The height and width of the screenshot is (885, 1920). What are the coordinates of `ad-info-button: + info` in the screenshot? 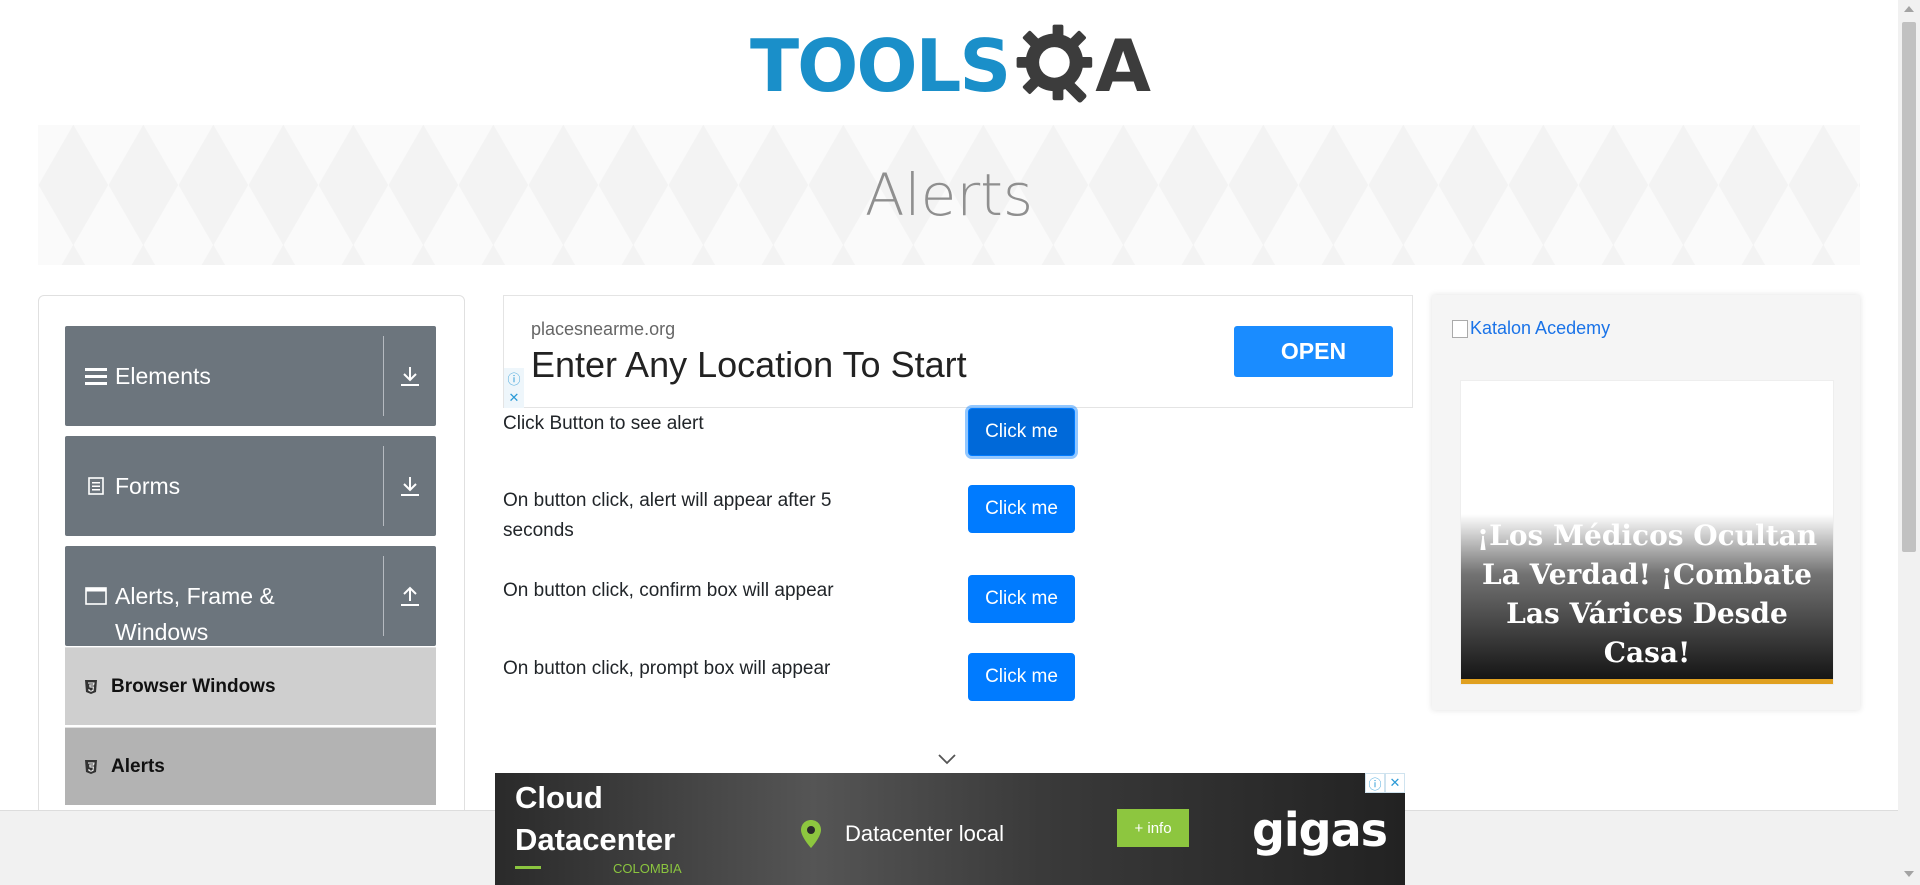 It's located at (1153, 828).